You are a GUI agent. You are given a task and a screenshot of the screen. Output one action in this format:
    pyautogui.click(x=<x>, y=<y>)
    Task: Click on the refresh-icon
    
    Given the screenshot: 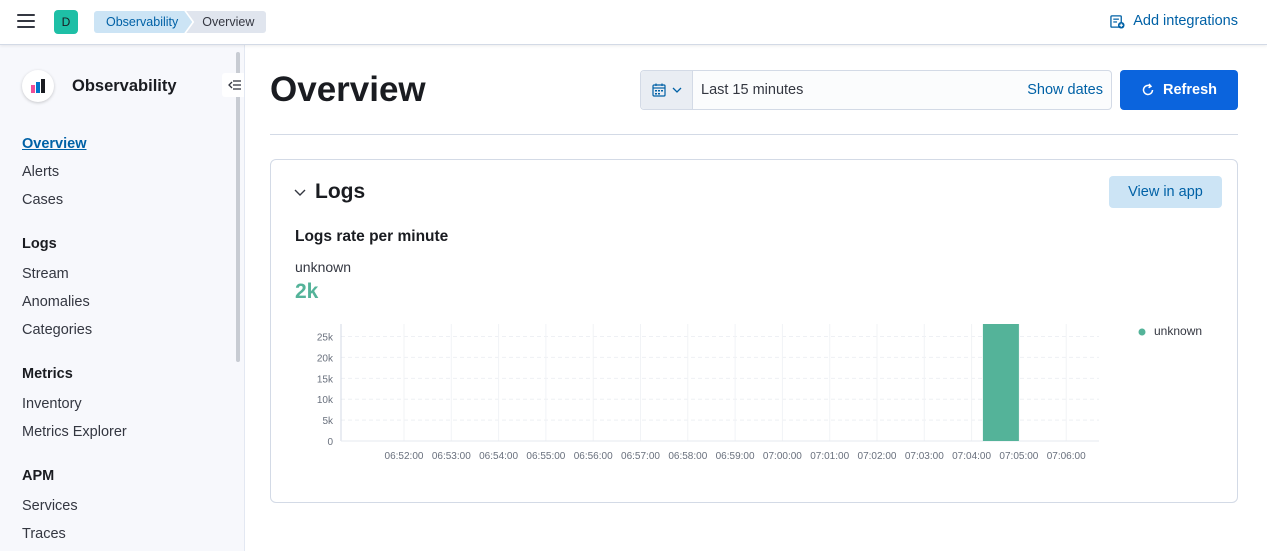 What is the action you would take?
    pyautogui.click(x=1148, y=89)
    